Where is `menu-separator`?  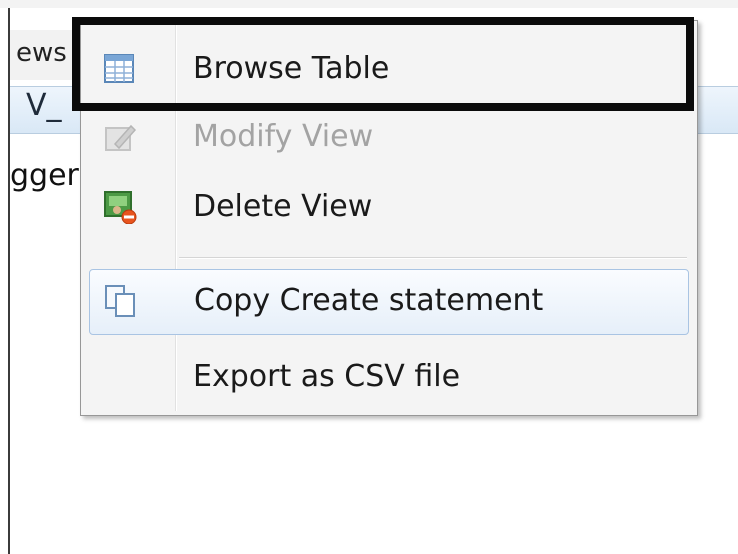 menu-separator is located at coordinates (433, 258).